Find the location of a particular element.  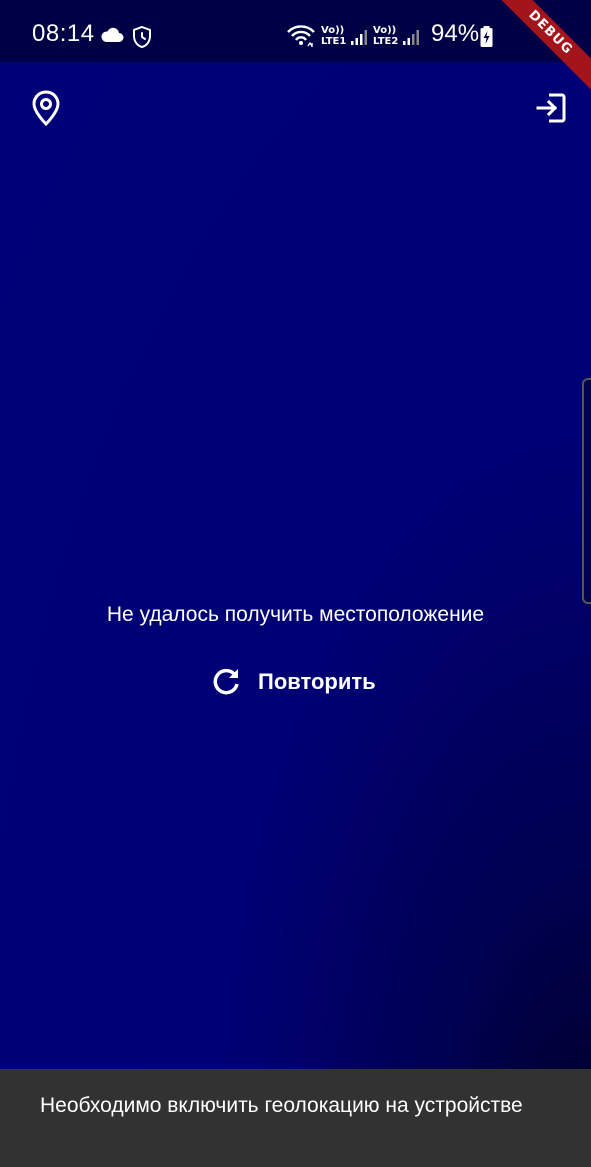

exit-icon is located at coordinates (551, 110).